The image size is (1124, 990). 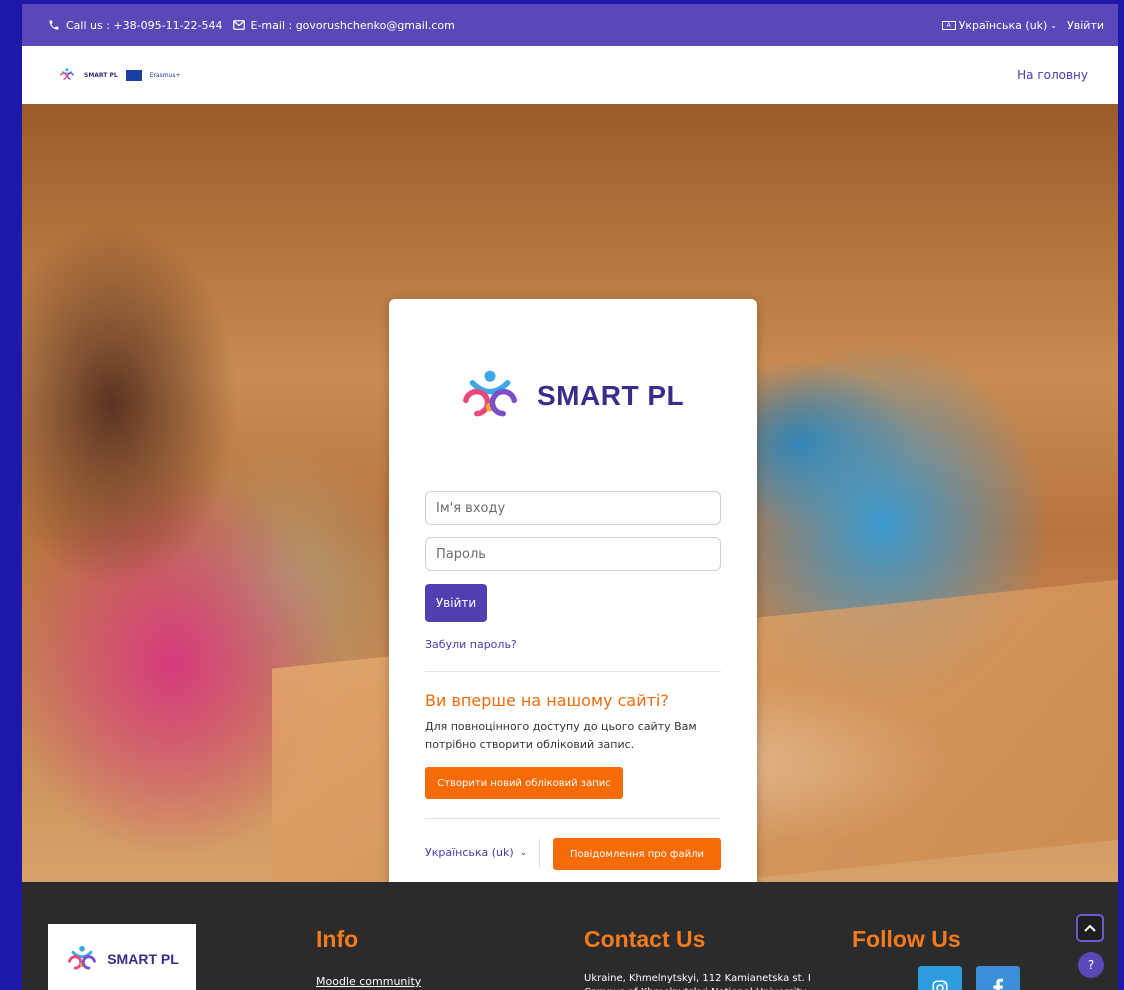 What do you see at coordinates (940, 985) in the screenshot?
I see `instagram-icon` at bounding box center [940, 985].